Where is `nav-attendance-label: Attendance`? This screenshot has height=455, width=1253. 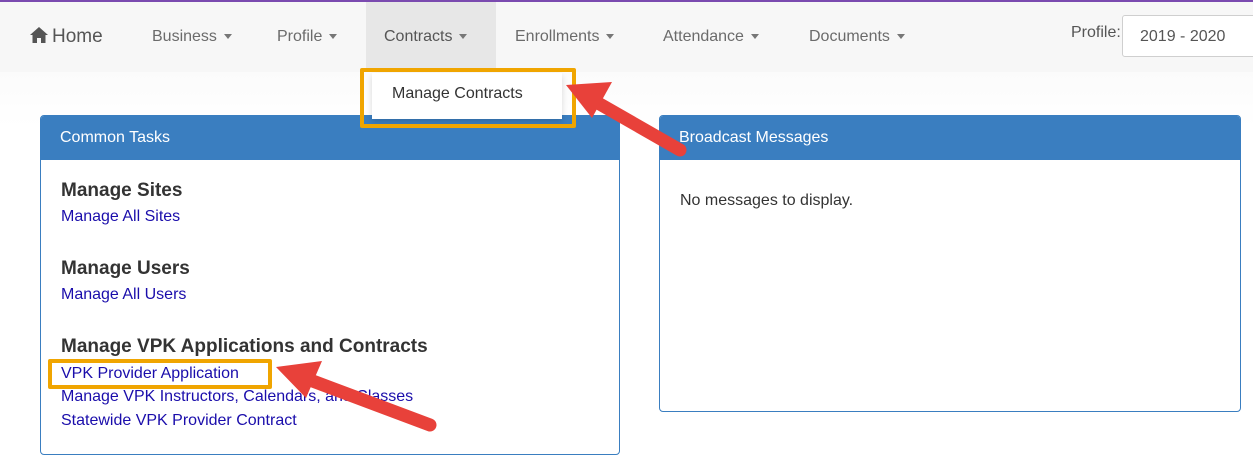
nav-attendance-label: Attendance is located at coordinates (703, 36).